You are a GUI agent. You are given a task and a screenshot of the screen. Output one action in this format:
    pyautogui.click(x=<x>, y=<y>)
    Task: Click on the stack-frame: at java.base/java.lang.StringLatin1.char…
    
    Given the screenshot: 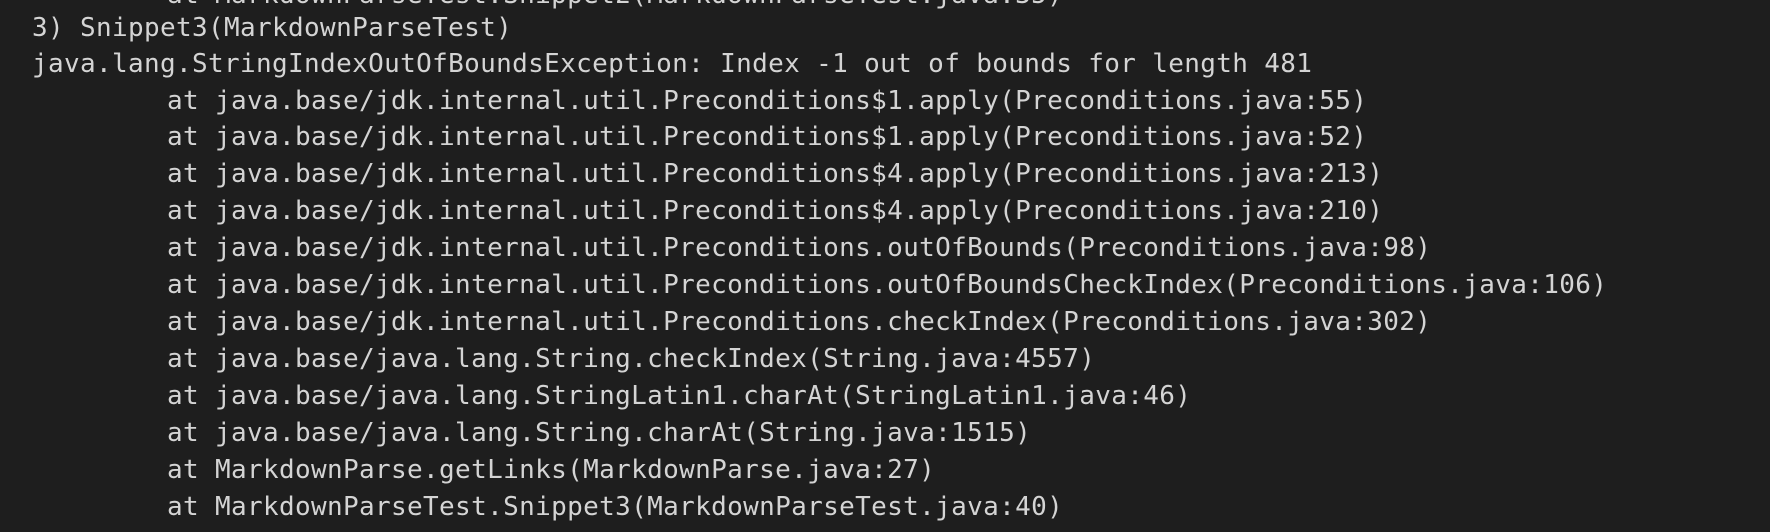 What is the action you would take?
    pyautogui.click(x=679, y=396)
    